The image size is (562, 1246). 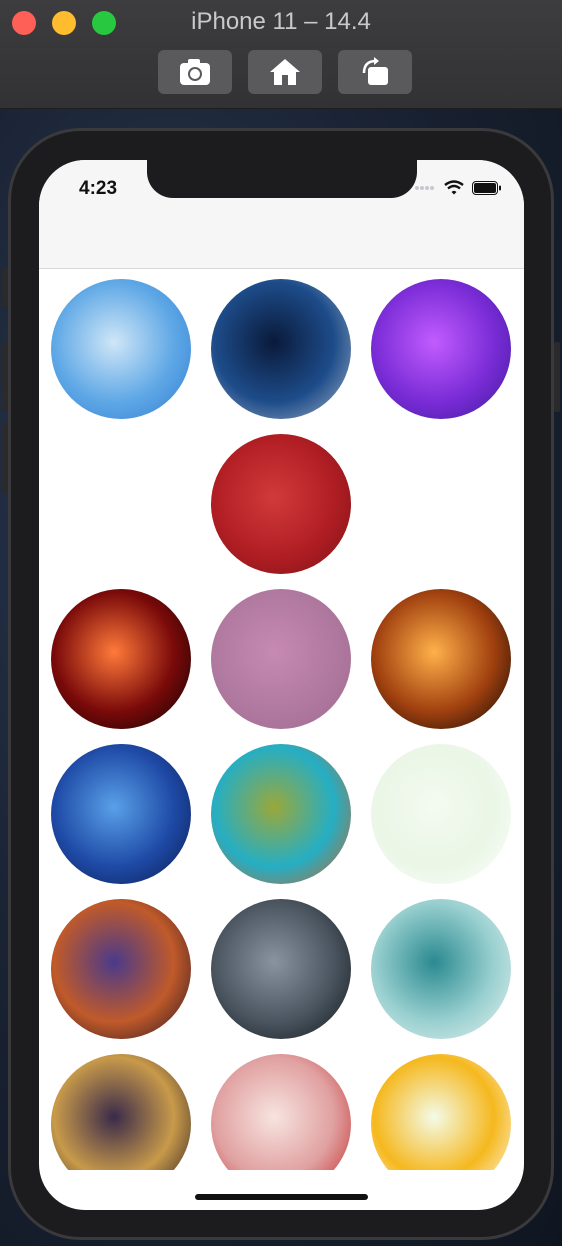 What do you see at coordinates (121, 504) in the screenshot?
I see `grid-item-goldfish` at bounding box center [121, 504].